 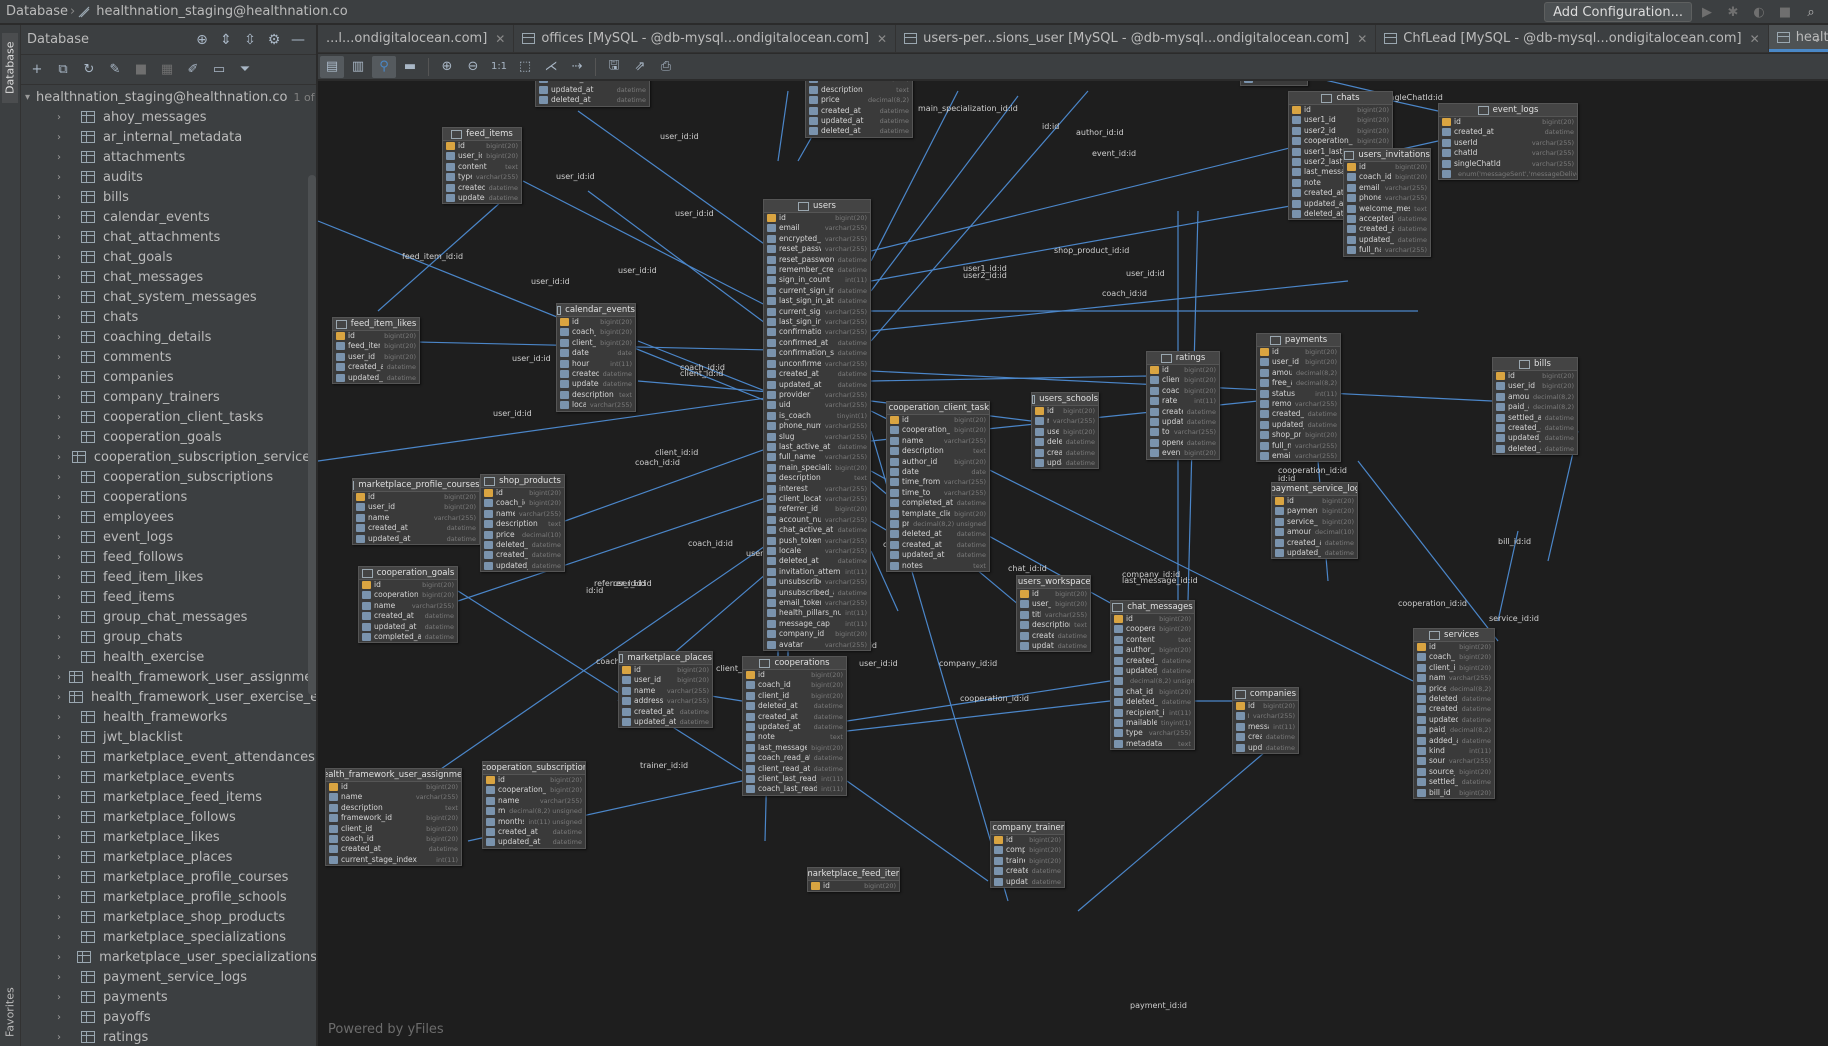 What do you see at coordinates (384, 66) in the screenshot?
I see `show-edges-icon: ⚲` at bounding box center [384, 66].